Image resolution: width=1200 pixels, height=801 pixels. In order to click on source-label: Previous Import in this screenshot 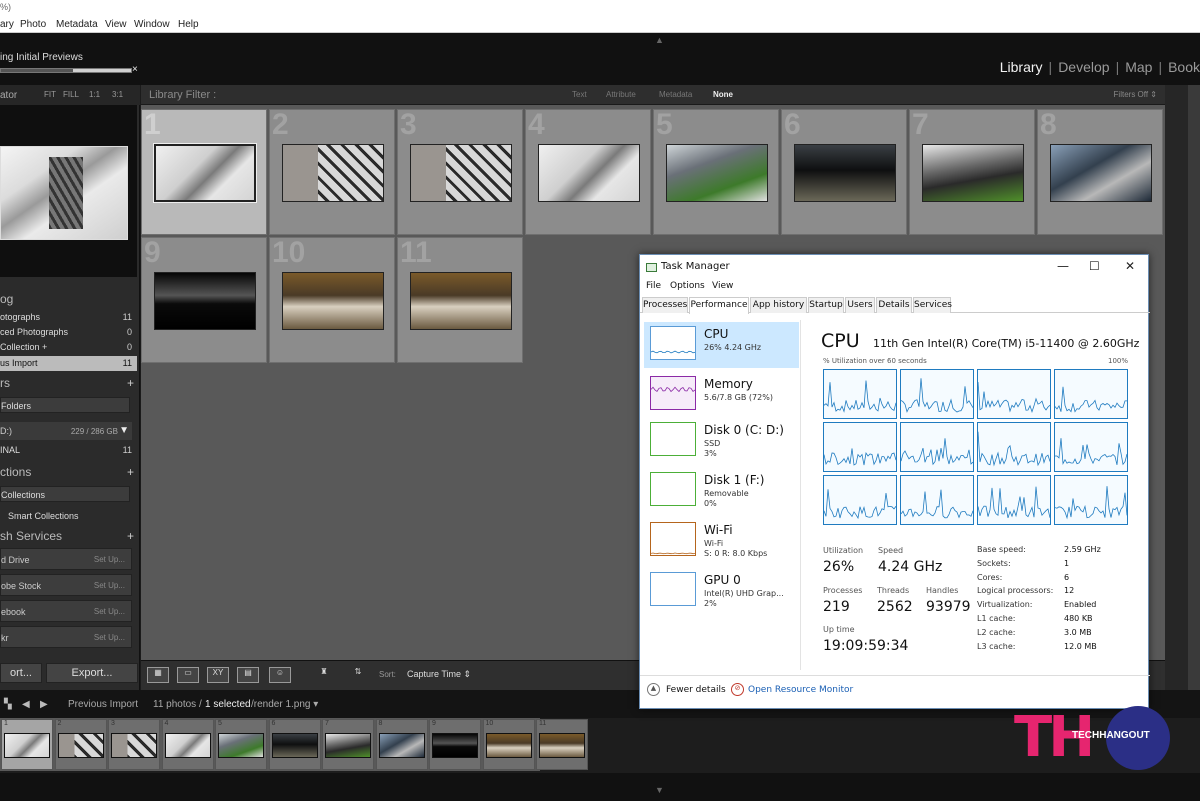, I will do `click(103, 704)`.